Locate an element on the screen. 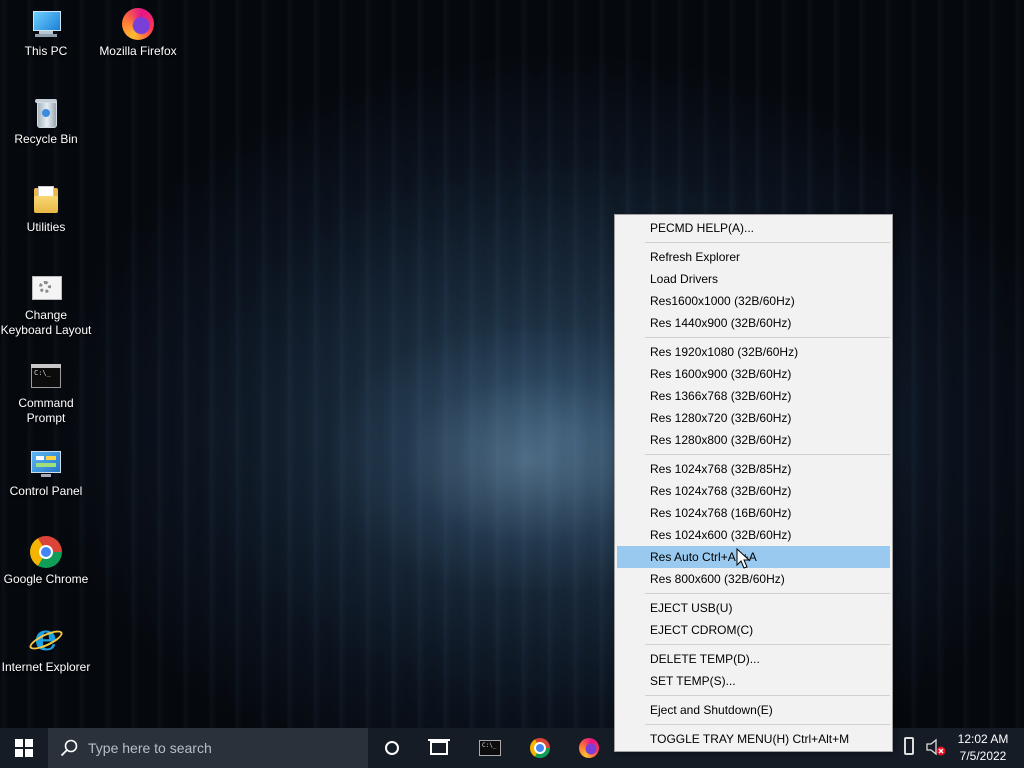 The image size is (1024, 768). taskbar-command-prompt: C:\_ is located at coordinates (490, 748).